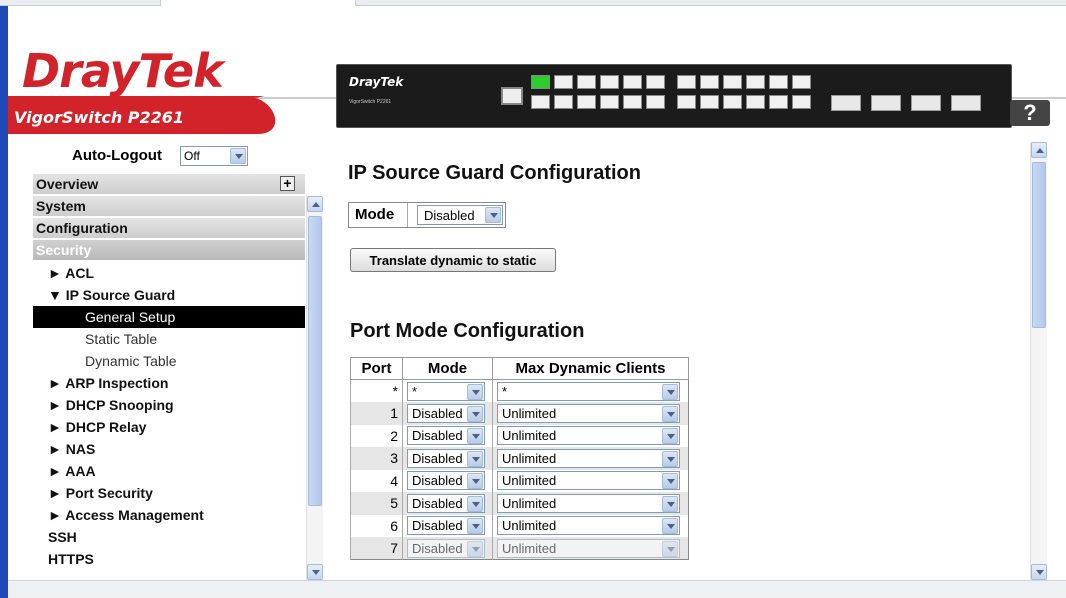  I want to click on sidebar-scrollbar, so click(314, 388).